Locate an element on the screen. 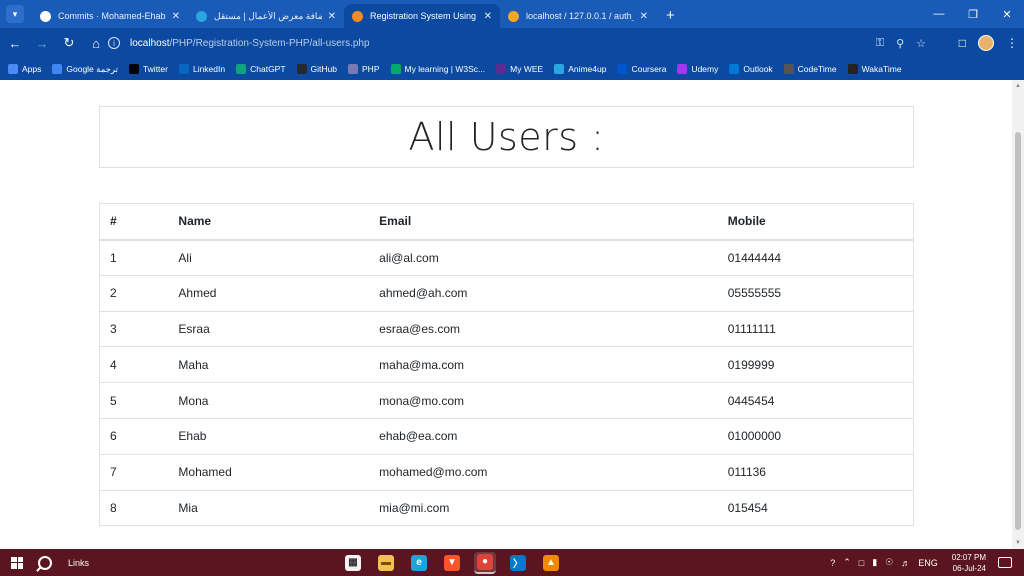  edge-icon: e is located at coordinates (419, 563).